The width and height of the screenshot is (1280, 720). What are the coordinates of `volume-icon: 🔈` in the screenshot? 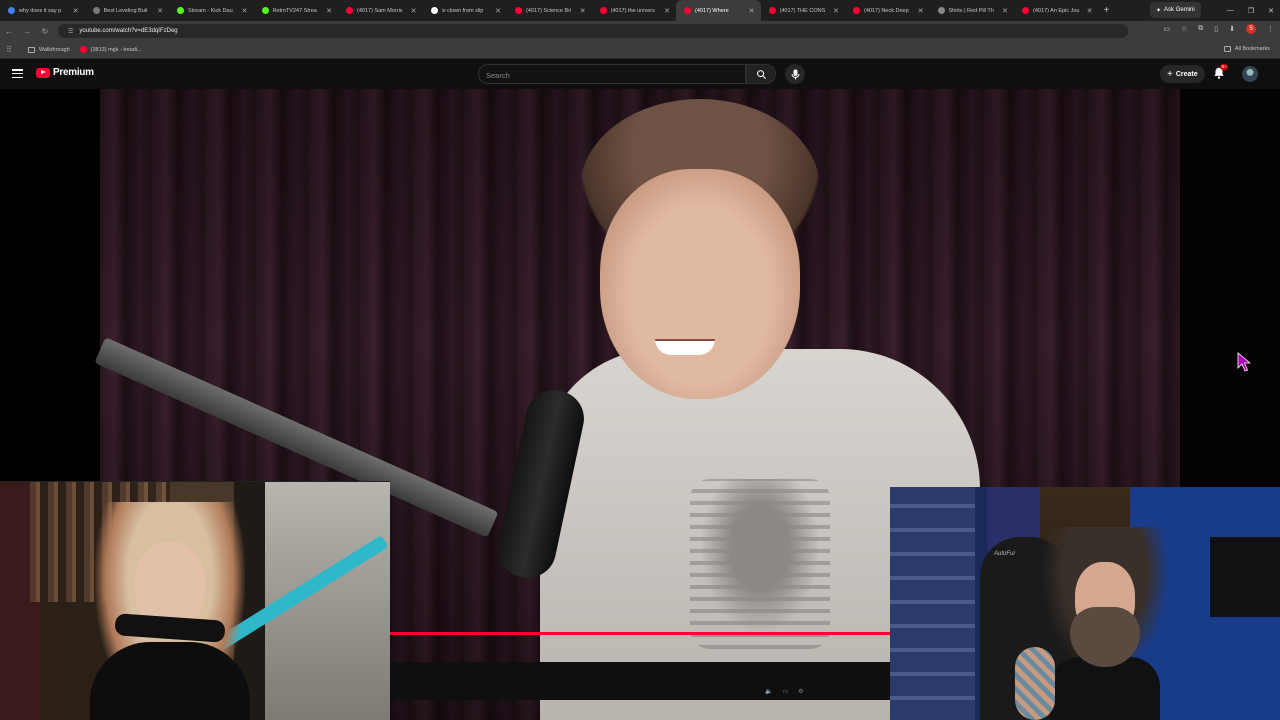 It's located at (768, 691).